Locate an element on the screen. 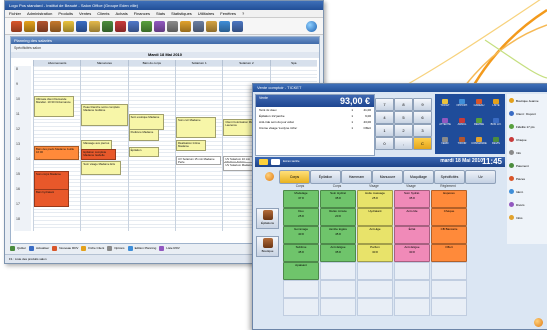 The height and width of the screenshot is (330, 547). mail-icon is located at coordinates (211, 26).